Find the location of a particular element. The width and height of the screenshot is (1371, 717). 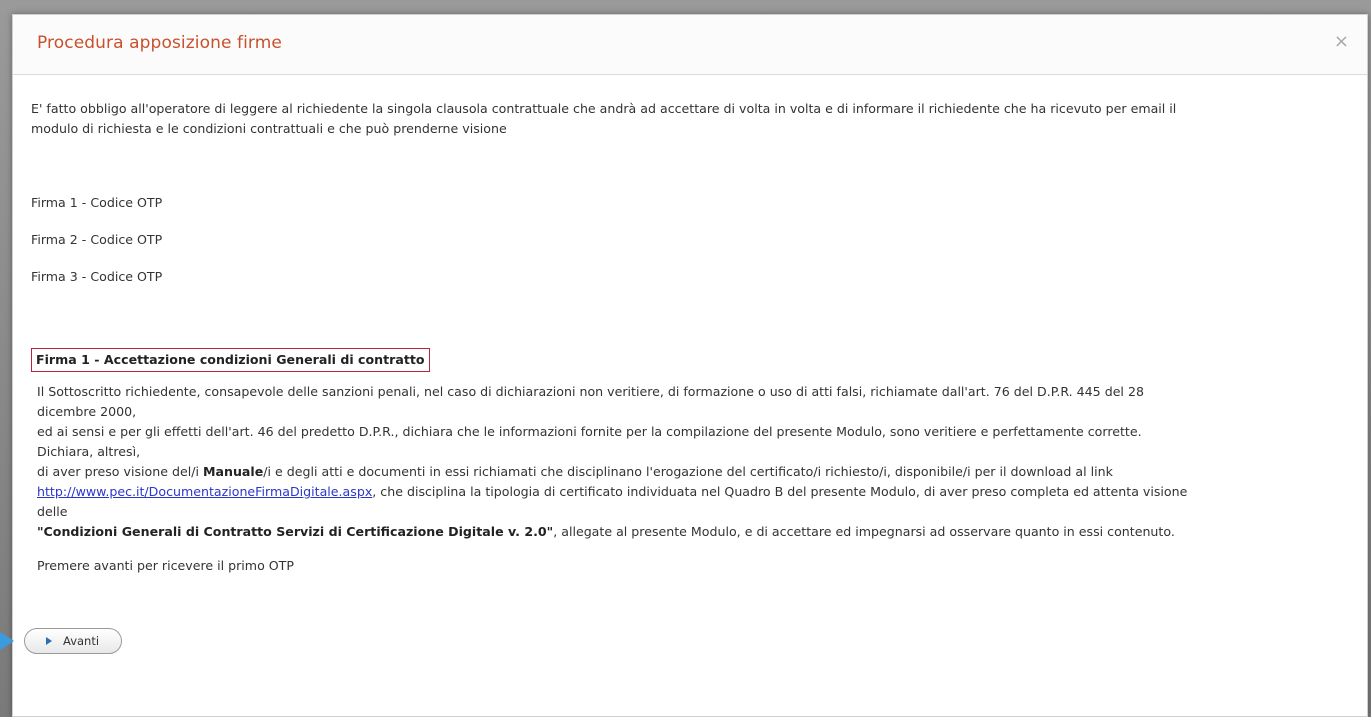

clause-line: Dichiara, altresì, is located at coordinates (89, 451).